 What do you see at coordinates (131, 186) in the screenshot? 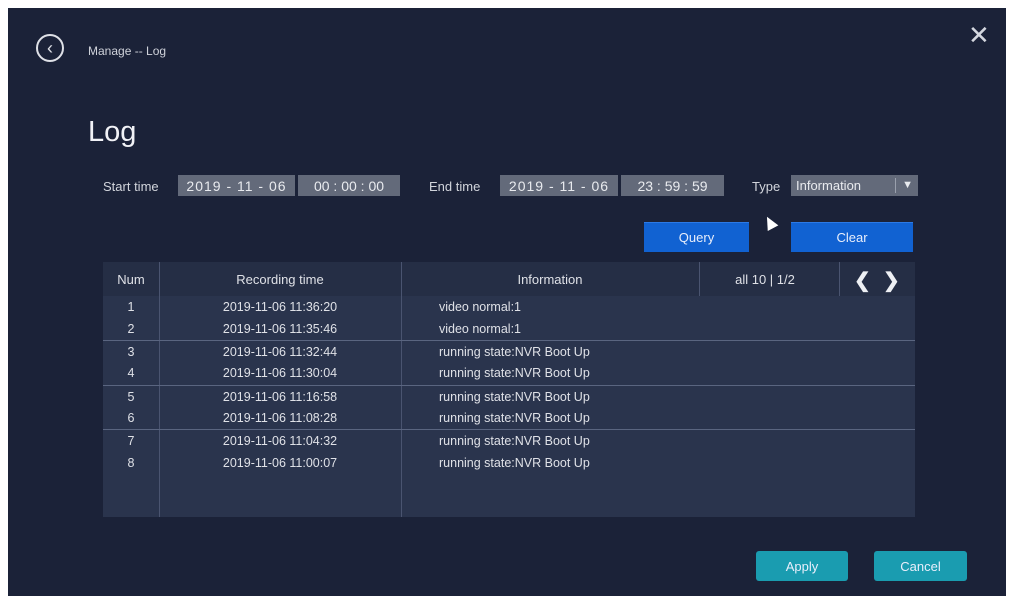
I see `start-time-label: Start time` at bounding box center [131, 186].